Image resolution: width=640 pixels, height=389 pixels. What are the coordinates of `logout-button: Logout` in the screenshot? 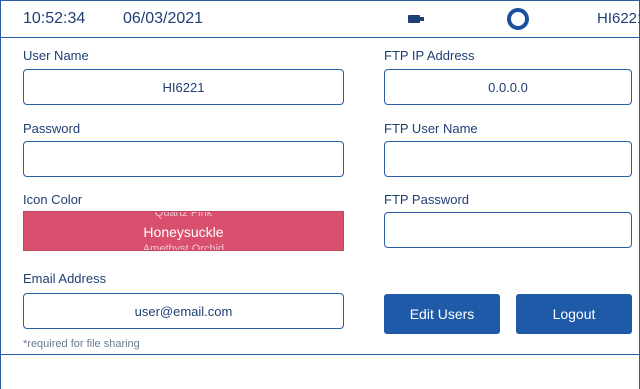 It's located at (574, 314).